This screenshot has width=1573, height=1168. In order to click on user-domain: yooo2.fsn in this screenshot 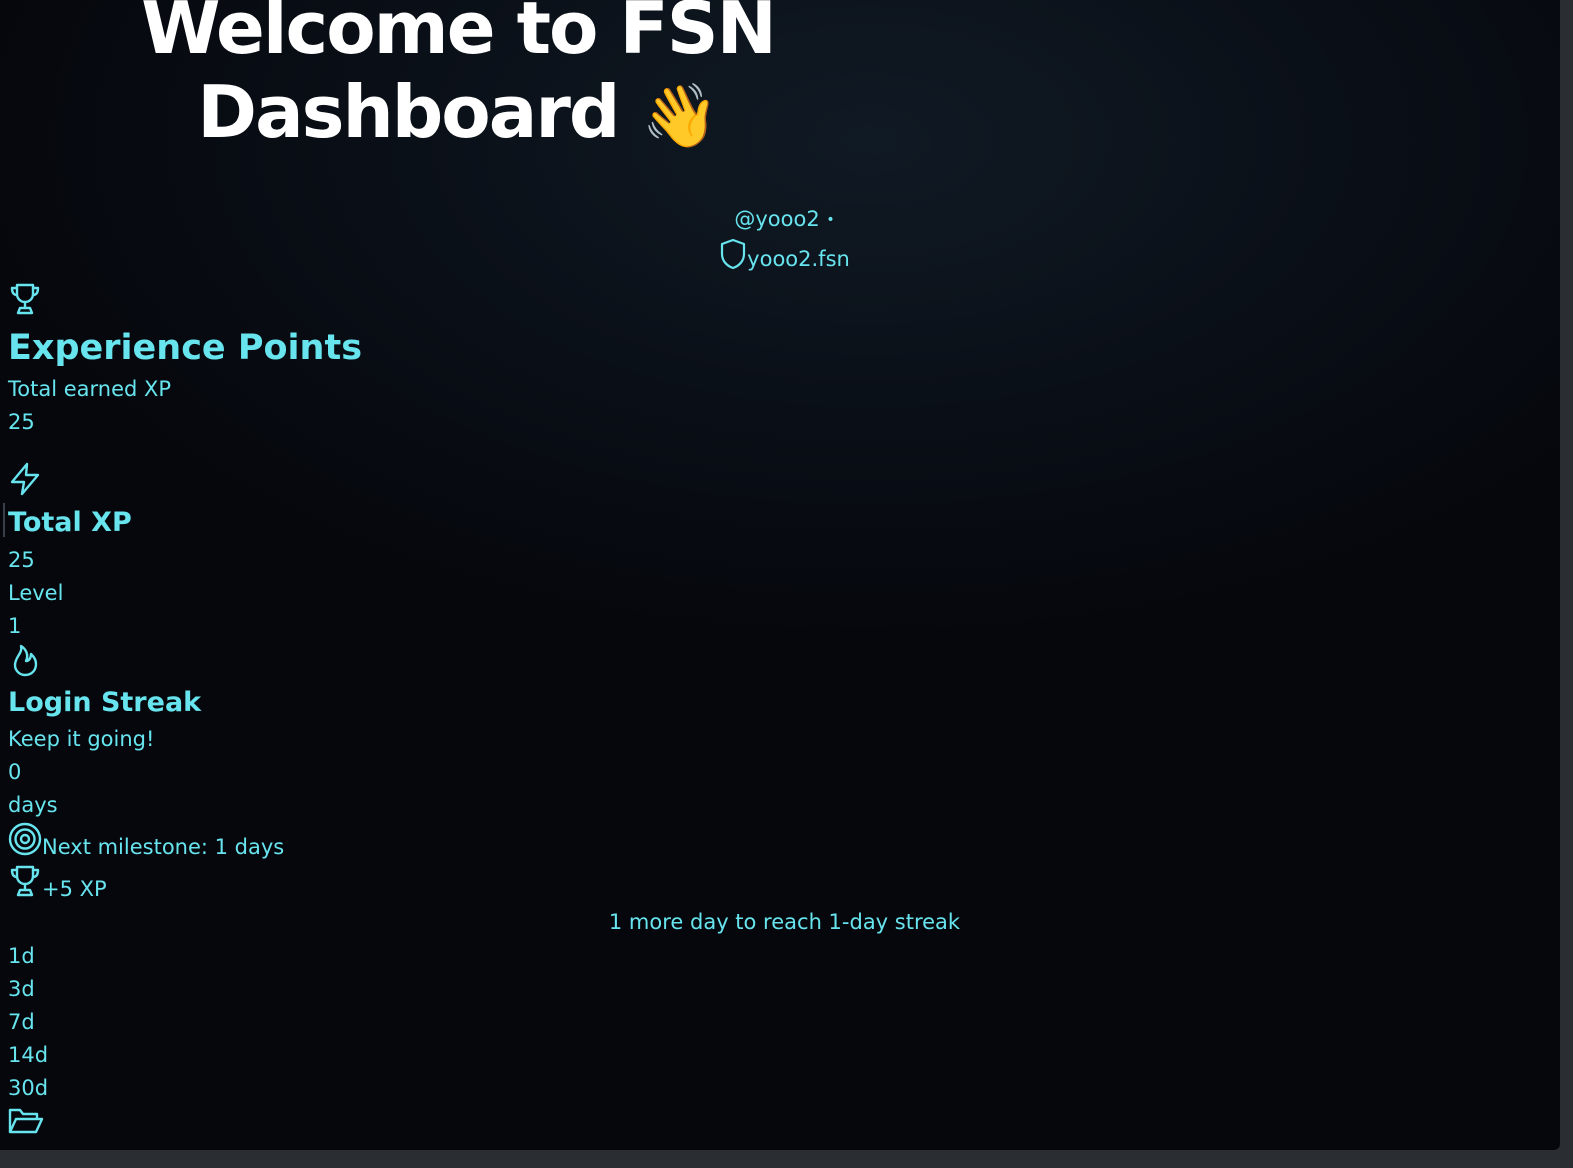, I will do `click(798, 259)`.